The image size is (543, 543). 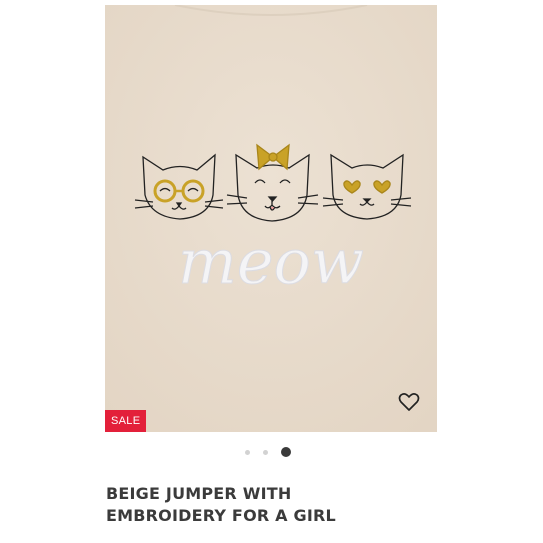 I want to click on sale-badge: SALE, so click(x=126, y=421).